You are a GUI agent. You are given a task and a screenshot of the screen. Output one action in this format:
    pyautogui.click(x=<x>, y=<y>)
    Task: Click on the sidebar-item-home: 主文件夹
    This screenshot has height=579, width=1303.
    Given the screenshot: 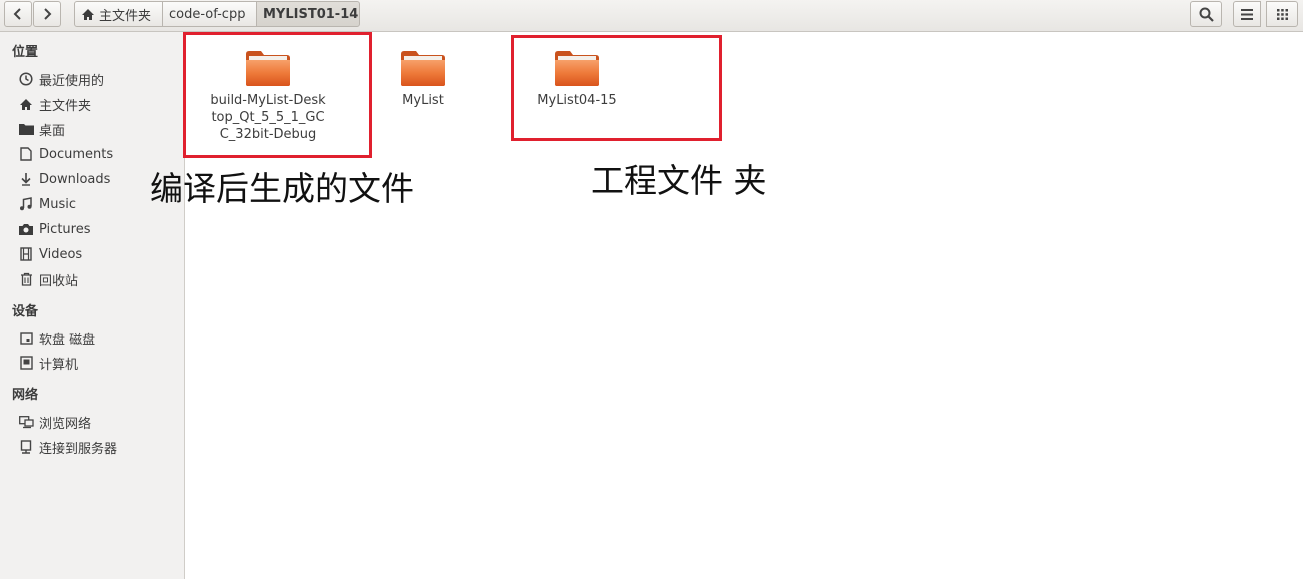 What is the action you would take?
    pyautogui.click(x=54, y=104)
    